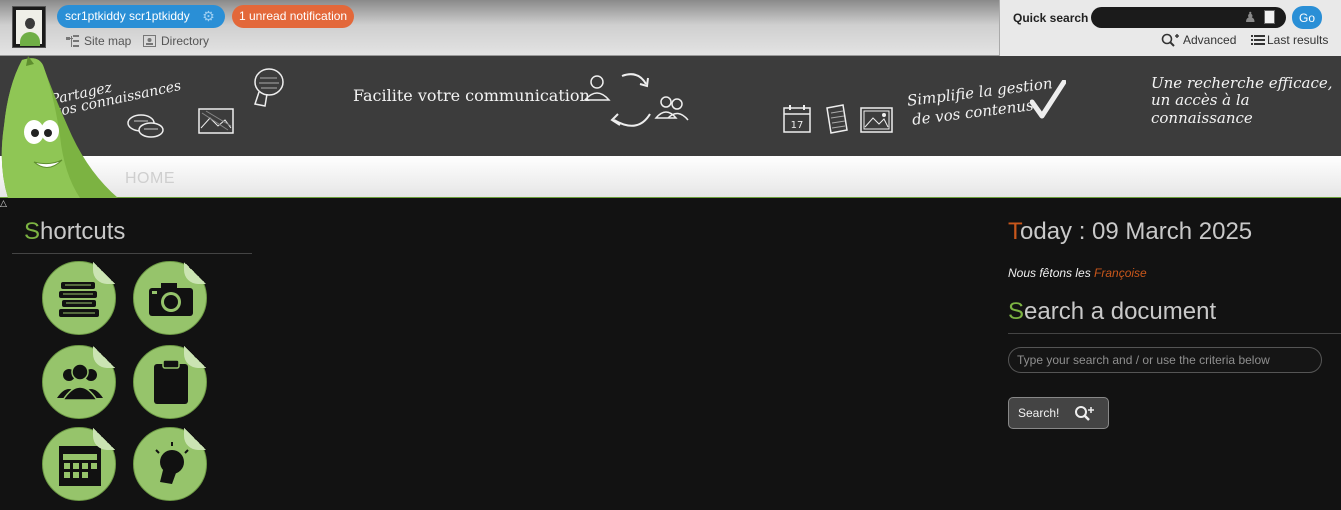 This screenshot has width=1341, height=510. What do you see at coordinates (797, 125) in the screenshot?
I see `calendar-day-number: 17` at bounding box center [797, 125].